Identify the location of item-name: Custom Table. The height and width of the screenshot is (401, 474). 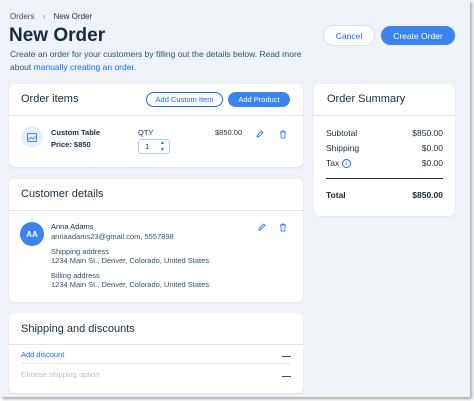
(76, 132).